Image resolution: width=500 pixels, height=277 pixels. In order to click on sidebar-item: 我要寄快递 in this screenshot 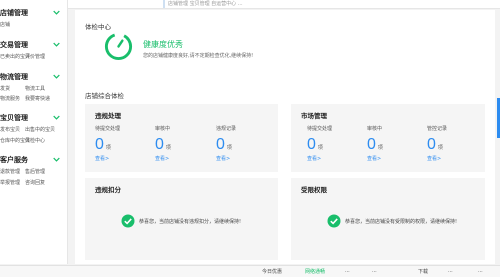, I will do `click(37, 98)`.